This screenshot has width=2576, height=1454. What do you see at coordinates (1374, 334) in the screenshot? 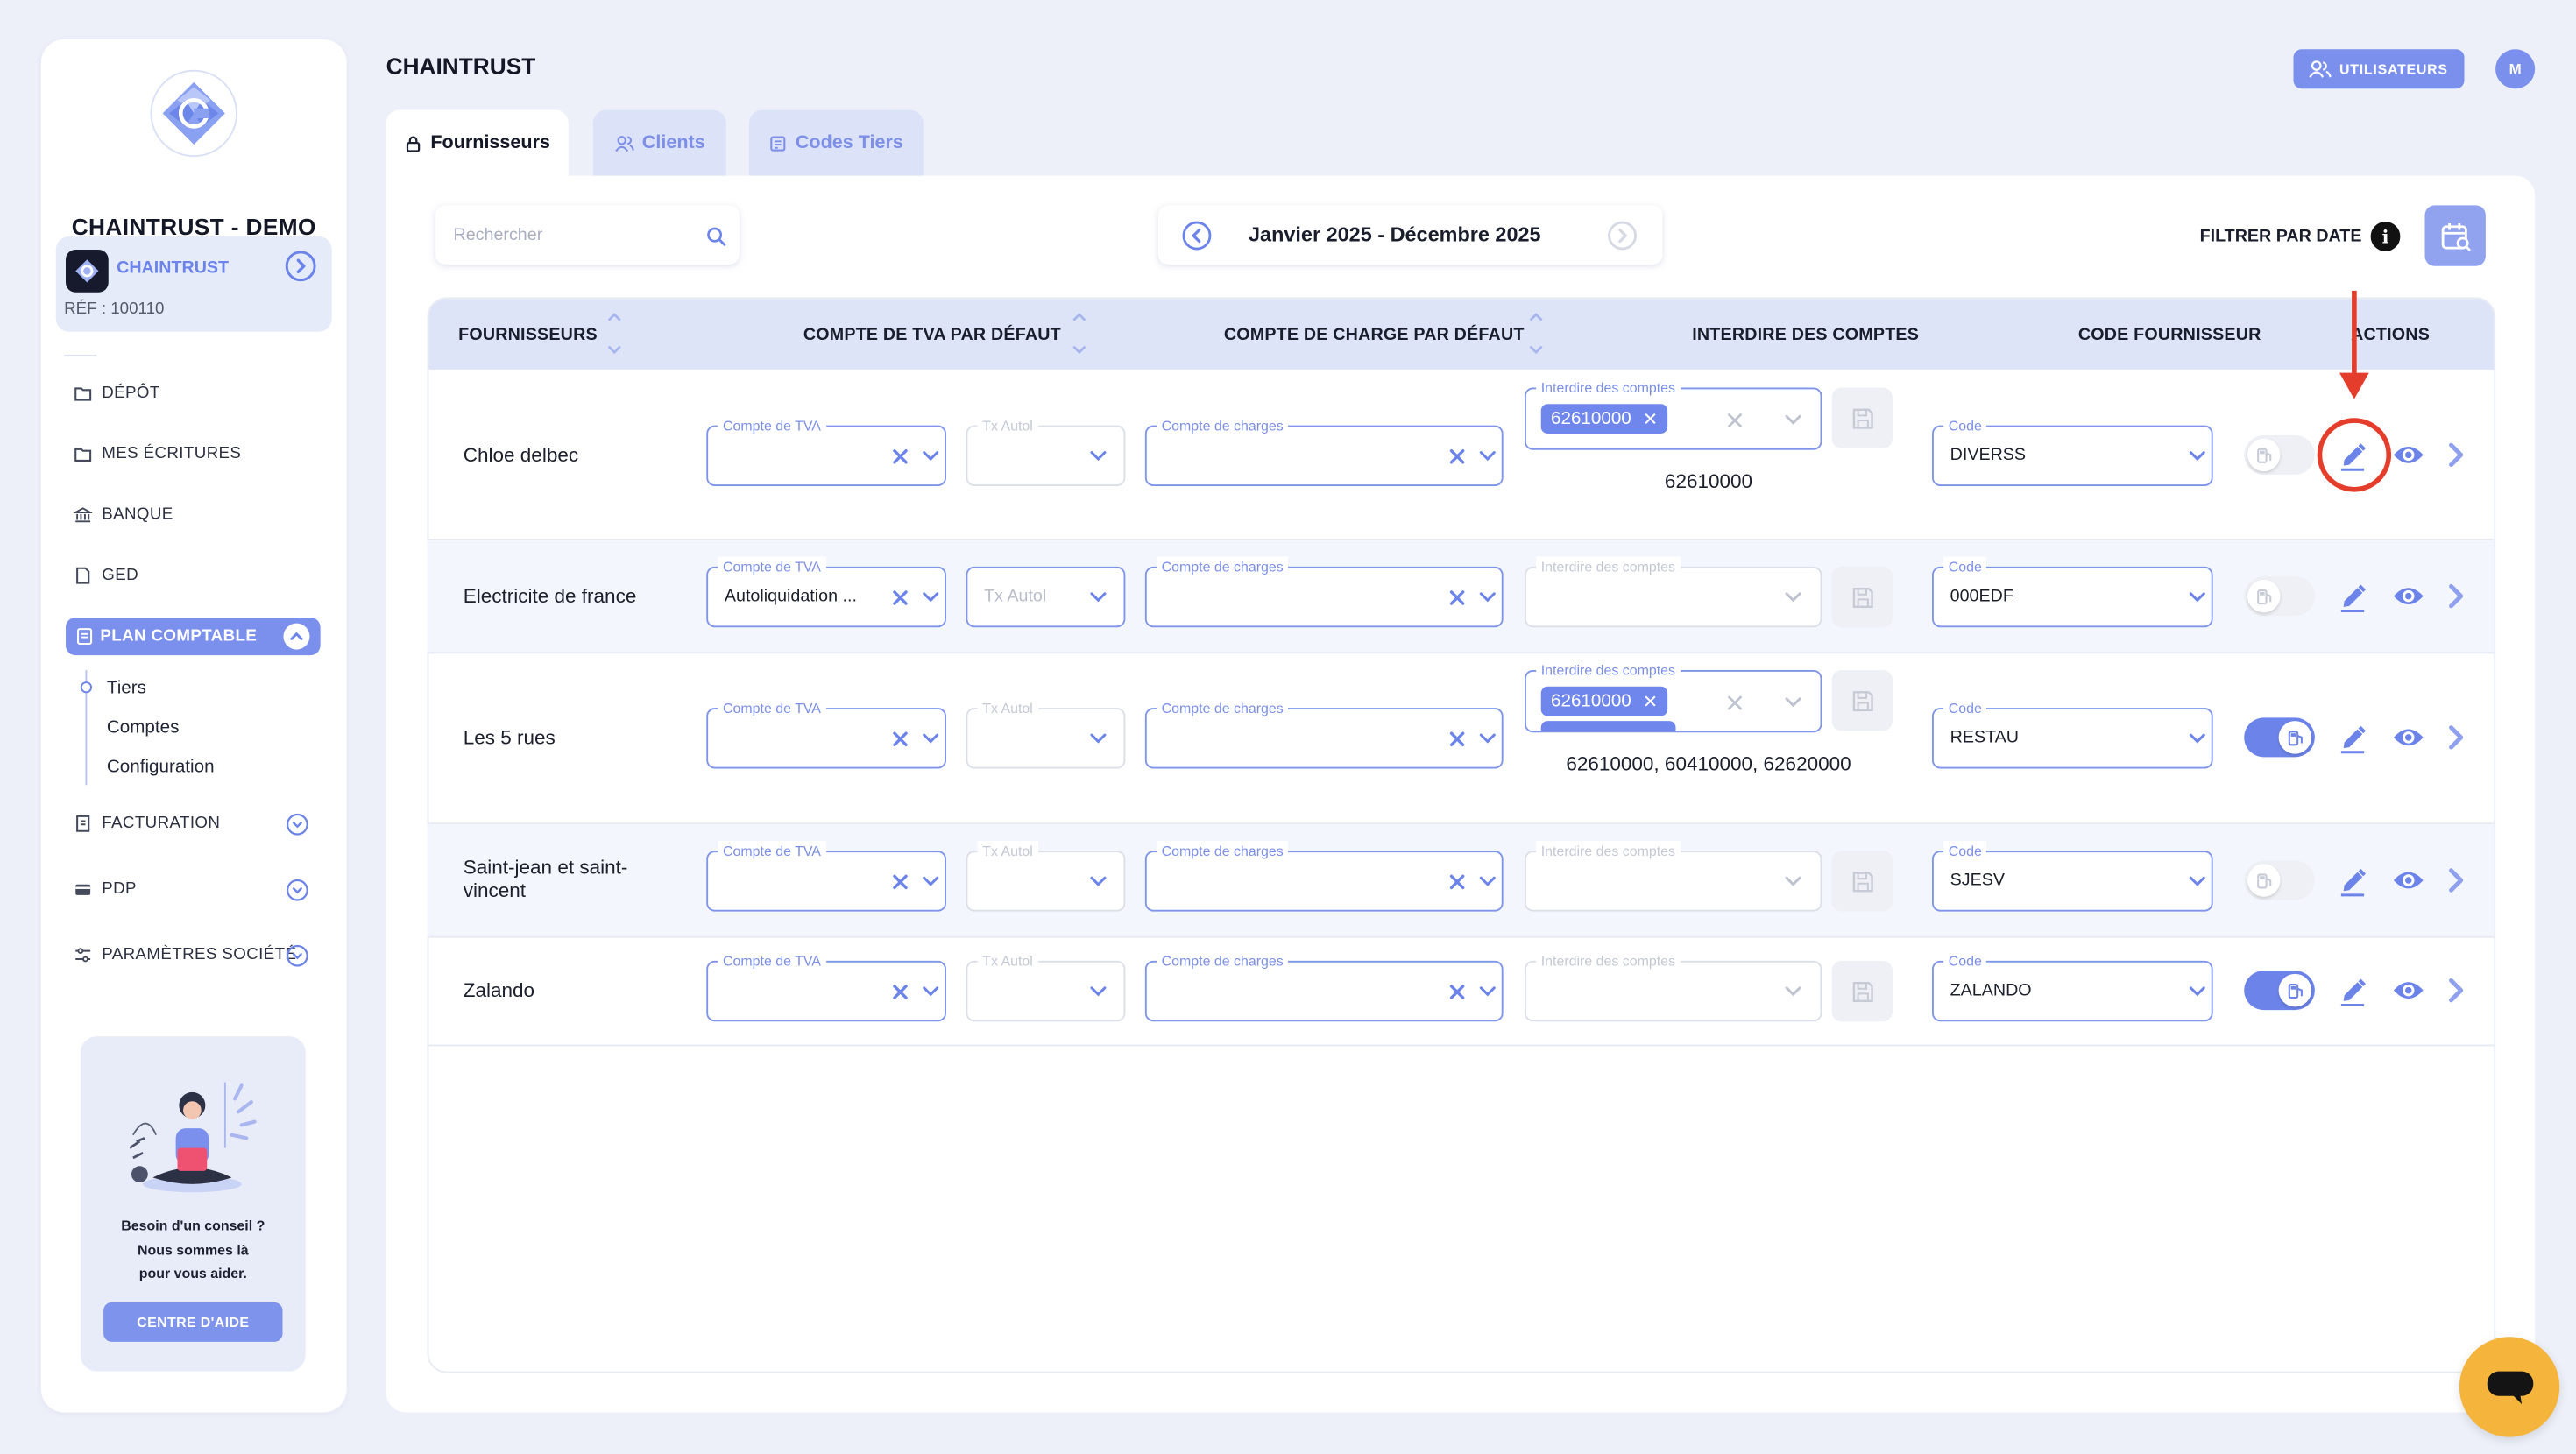
I see `column-header-compte-charge: COMPTE DE CHARGE PAR DÉFAUT` at bounding box center [1374, 334].